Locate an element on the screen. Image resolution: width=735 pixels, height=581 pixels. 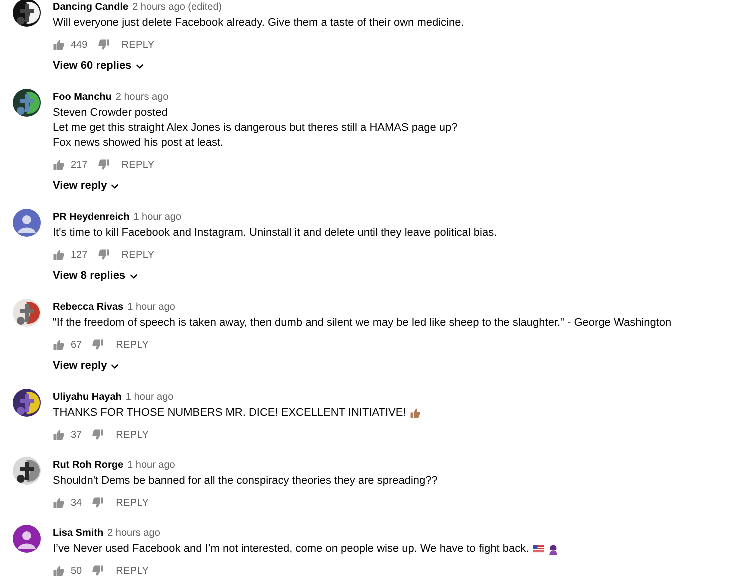
author-name: PR Heydenreich is located at coordinates (91, 217).